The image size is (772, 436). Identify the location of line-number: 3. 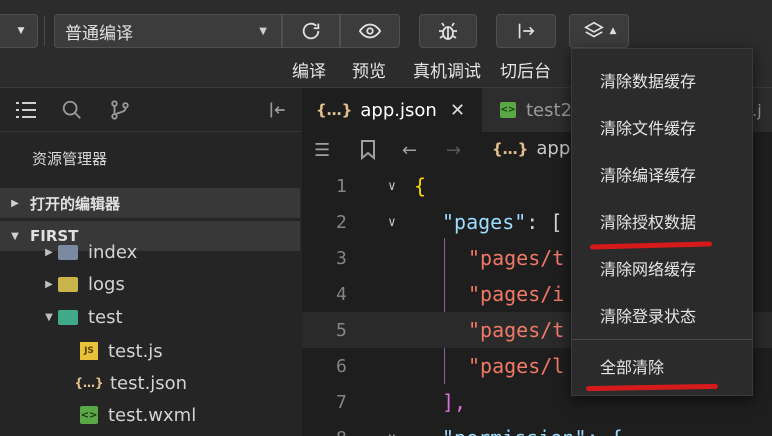
(341, 258).